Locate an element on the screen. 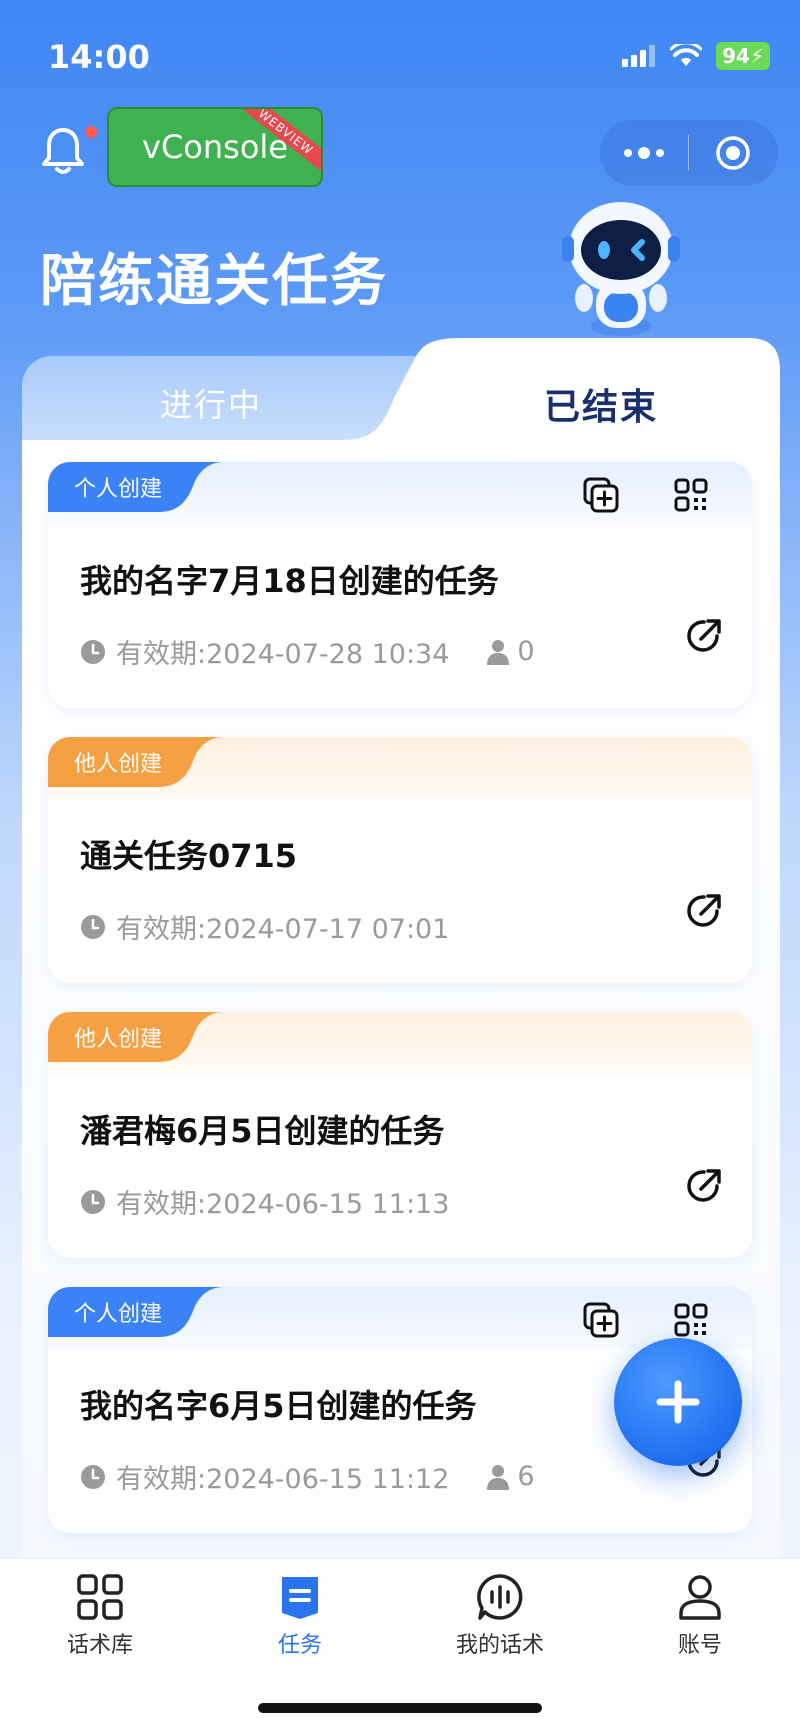 The image size is (800, 1733). task-meta: 有效期:2024-07-17 07:01 is located at coordinates (264, 926).